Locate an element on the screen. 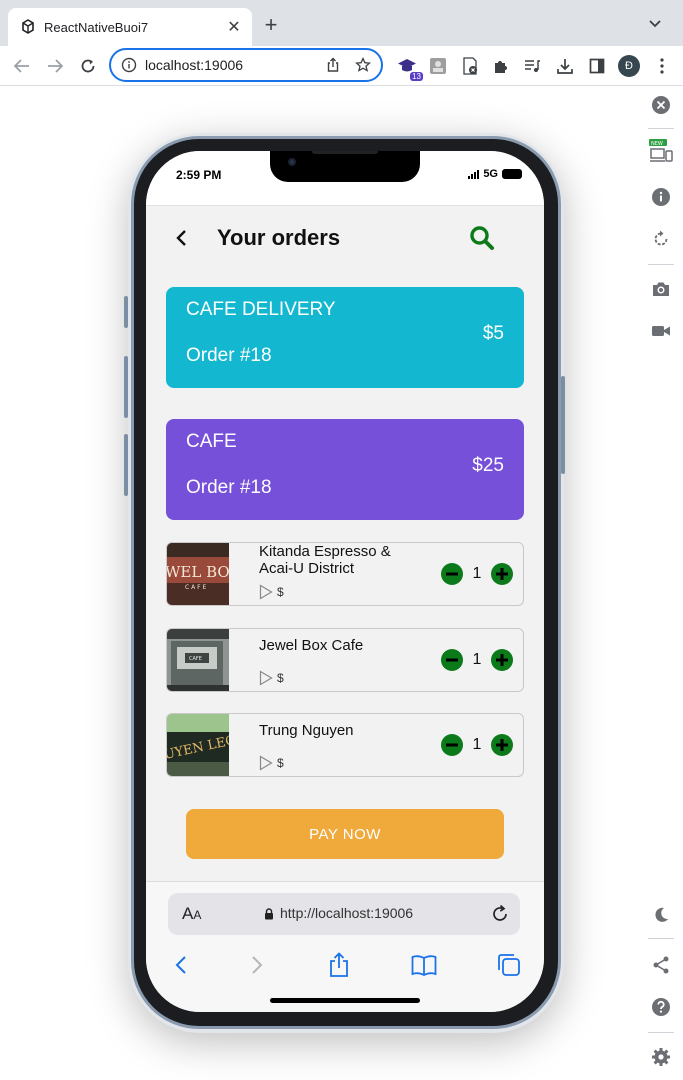  address-bar-url: localhost:19006 is located at coordinates (194, 65).